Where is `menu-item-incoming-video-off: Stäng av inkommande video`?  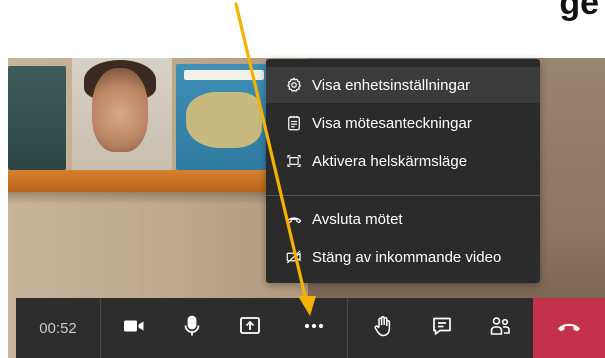 menu-item-incoming-video-off: Stäng av inkommande video is located at coordinates (403, 257).